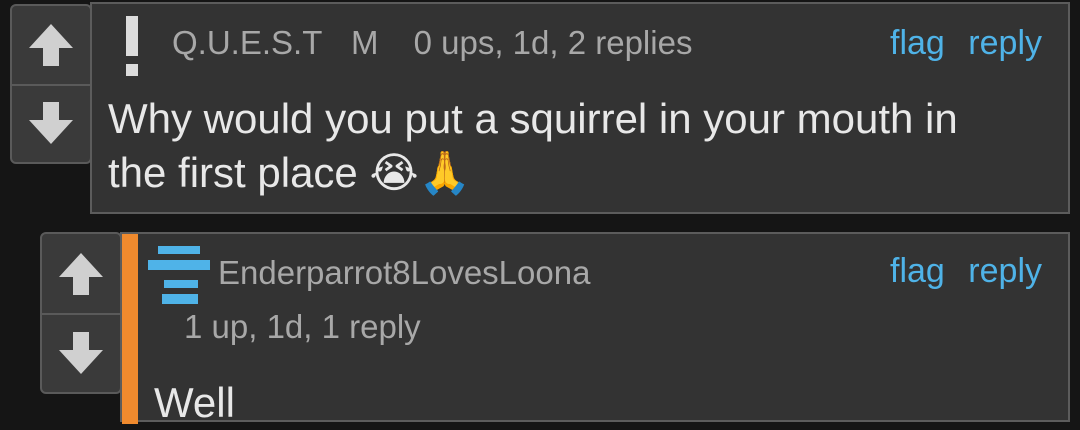  I want to click on comment-stats: 0 ups, 1d, 2 replies, so click(553, 42).